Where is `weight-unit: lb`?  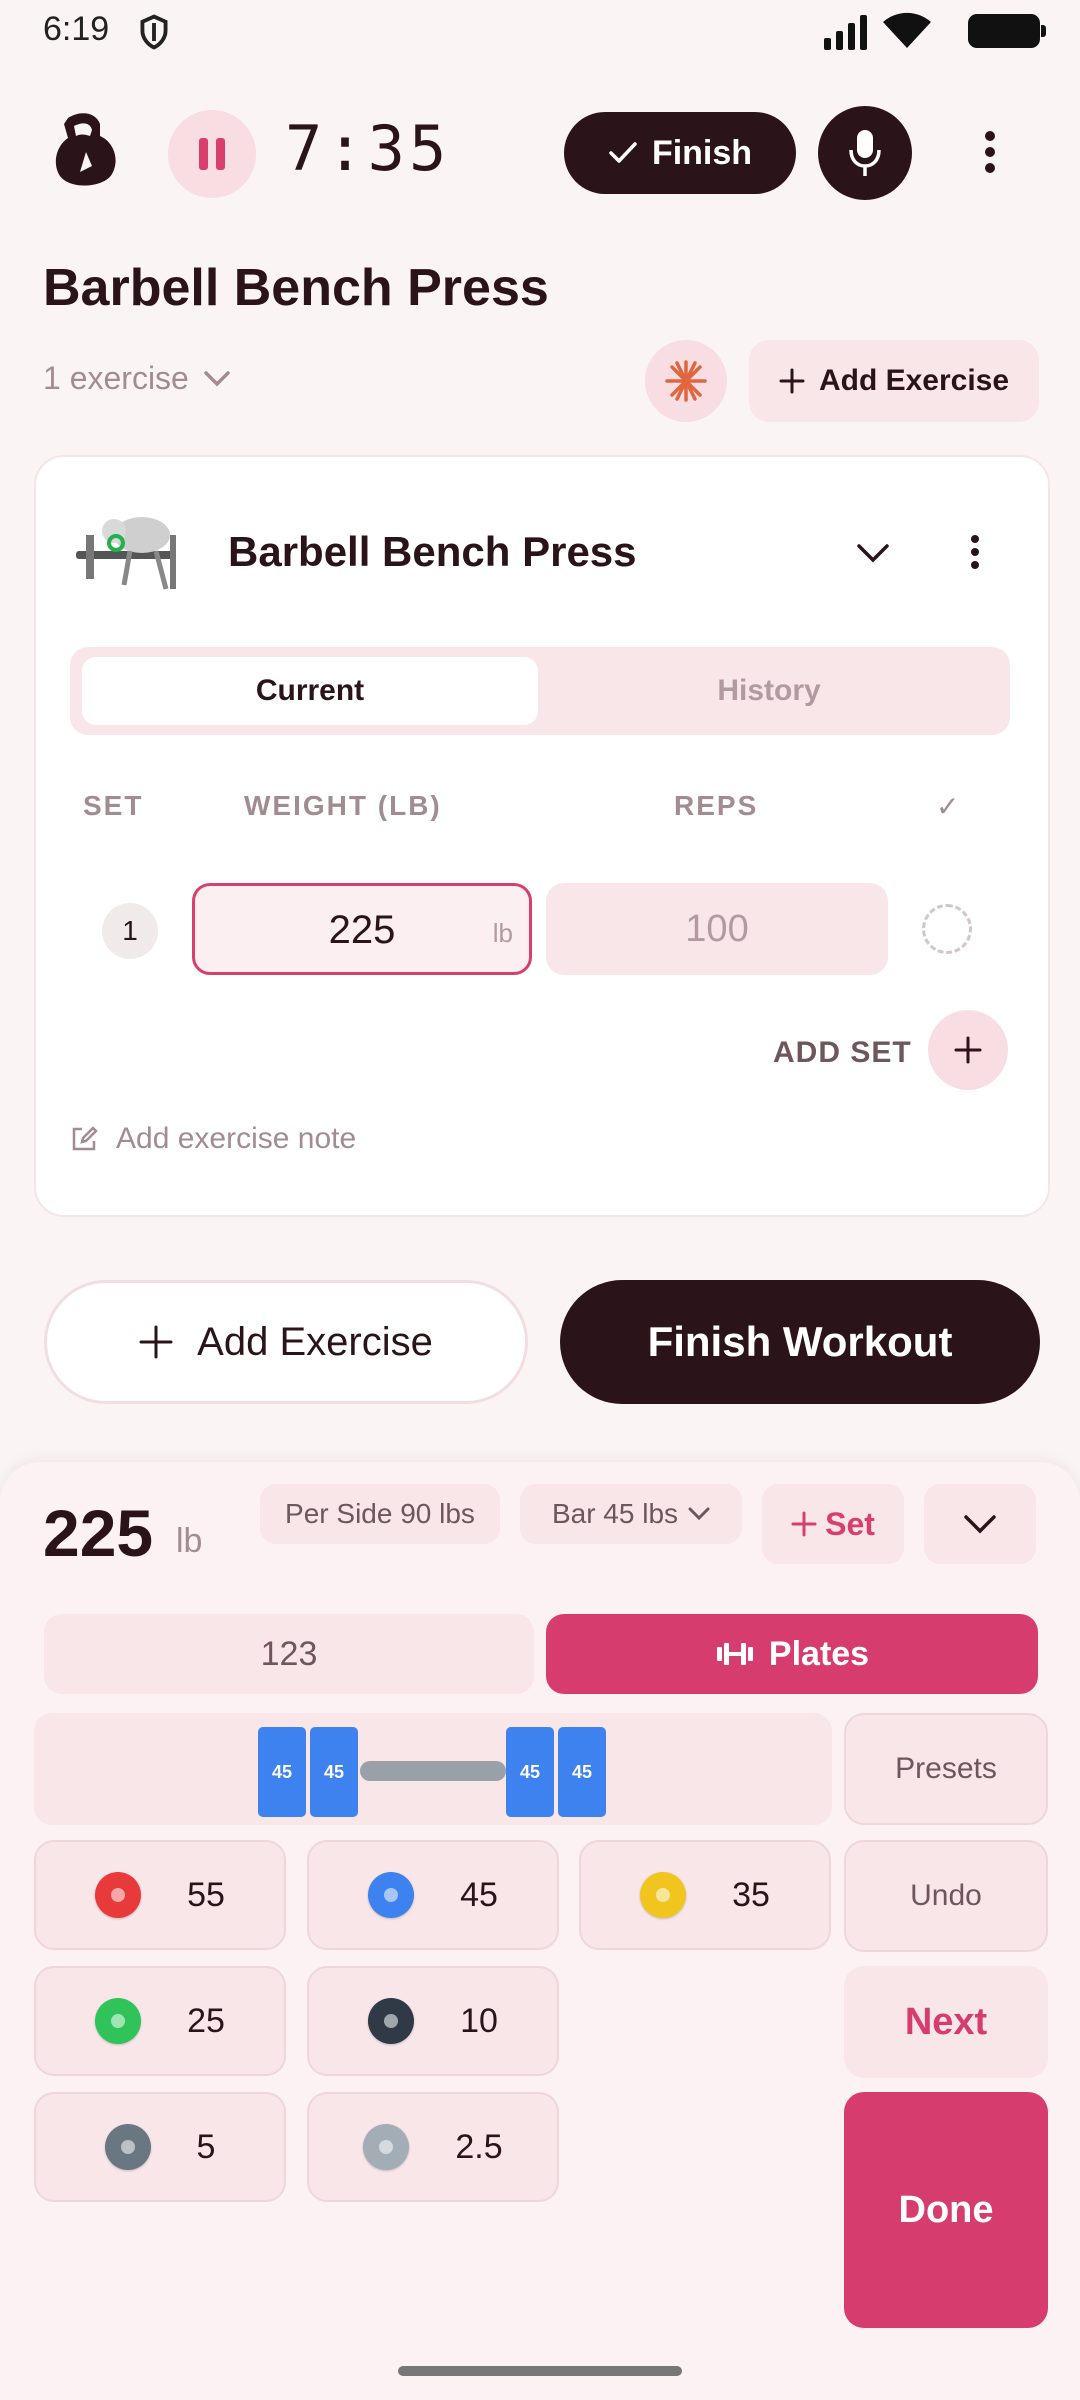 weight-unit: lb is located at coordinates (502, 933).